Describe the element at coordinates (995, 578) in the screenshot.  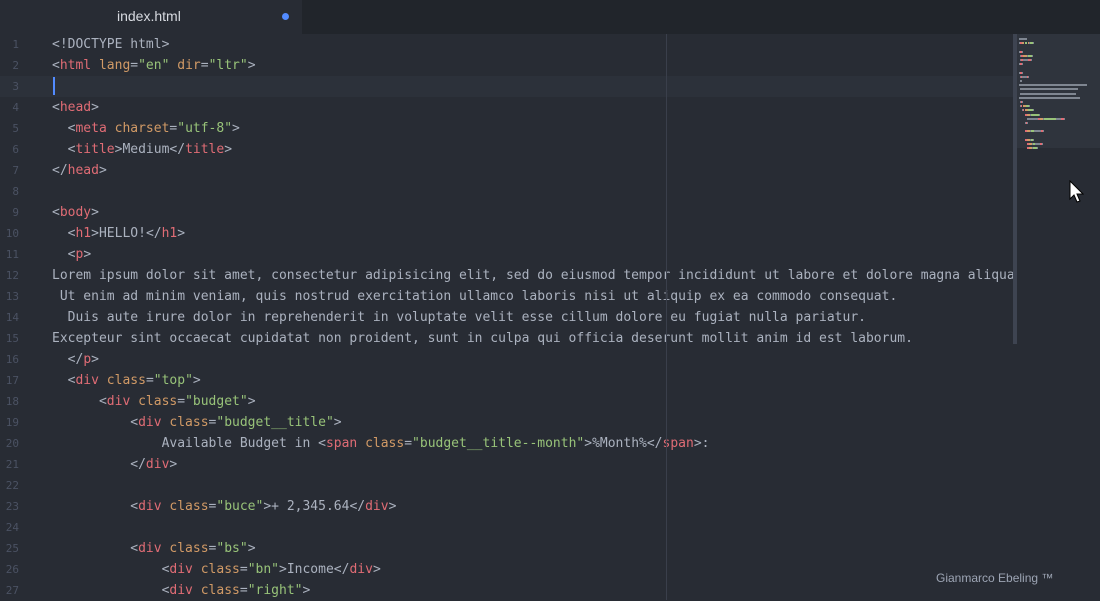
I see `watermark: Gianmarco Ebeling ™` at that location.